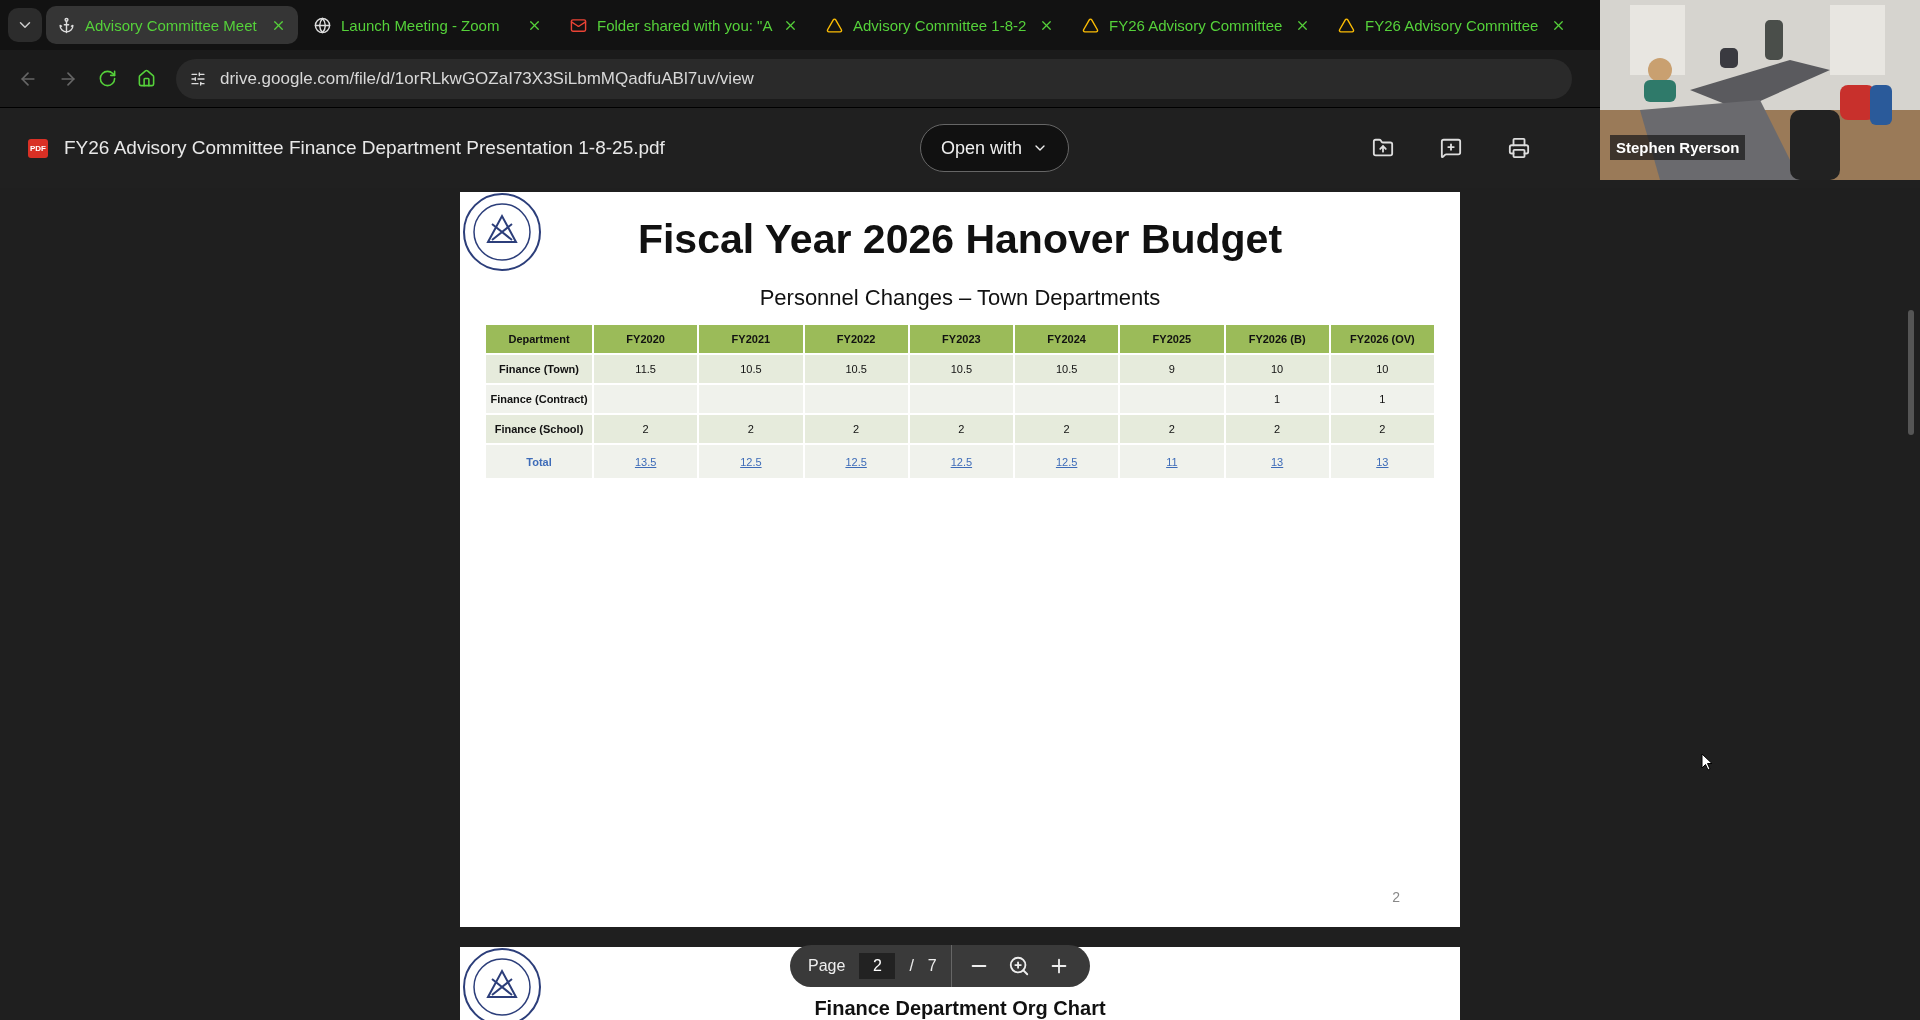 Image resolution: width=1920 pixels, height=1020 pixels. I want to click on column-header: FY2024, so click(1067, 339).